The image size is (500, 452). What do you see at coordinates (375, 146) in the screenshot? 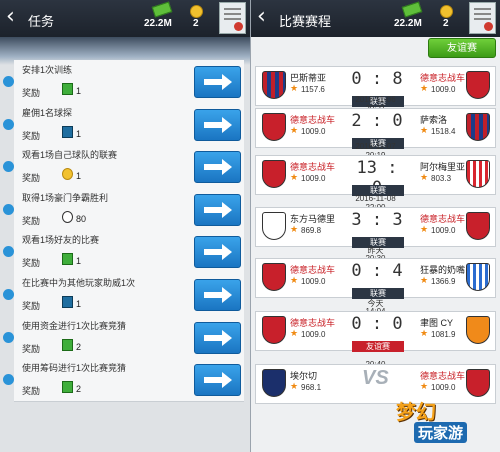
I see `match-date: 2016-11-07` at bounding box center [375, 146].